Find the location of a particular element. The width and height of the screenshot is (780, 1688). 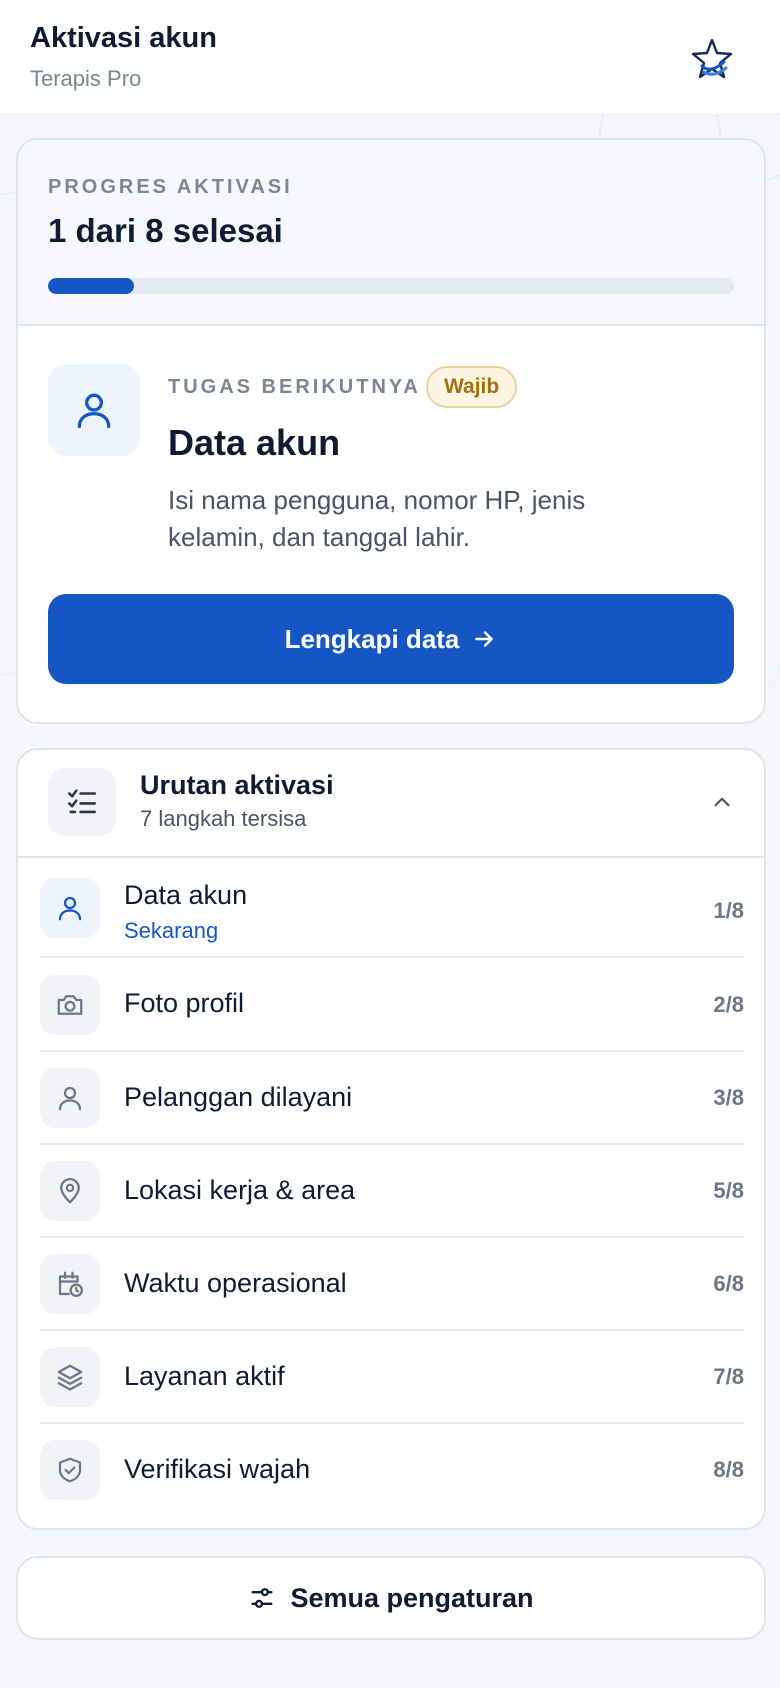

step-label: Layanan aktif is located at coordinates (204, 1376).